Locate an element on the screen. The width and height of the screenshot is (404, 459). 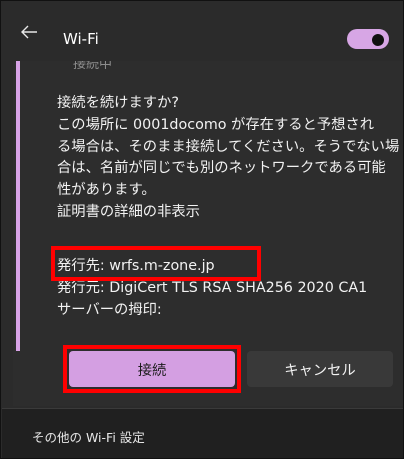
hide-certificate-details-link: 証明書の詳細の非表示 is located at coordinates (225, 213).